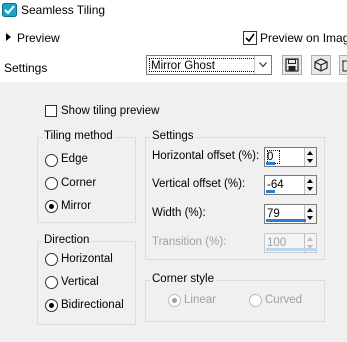 This screenshot has height=342, width=347. Describe the element at coordinates (76, 206) in the screenshot. I see `tiling-mirror-label: Mirror` at that location.